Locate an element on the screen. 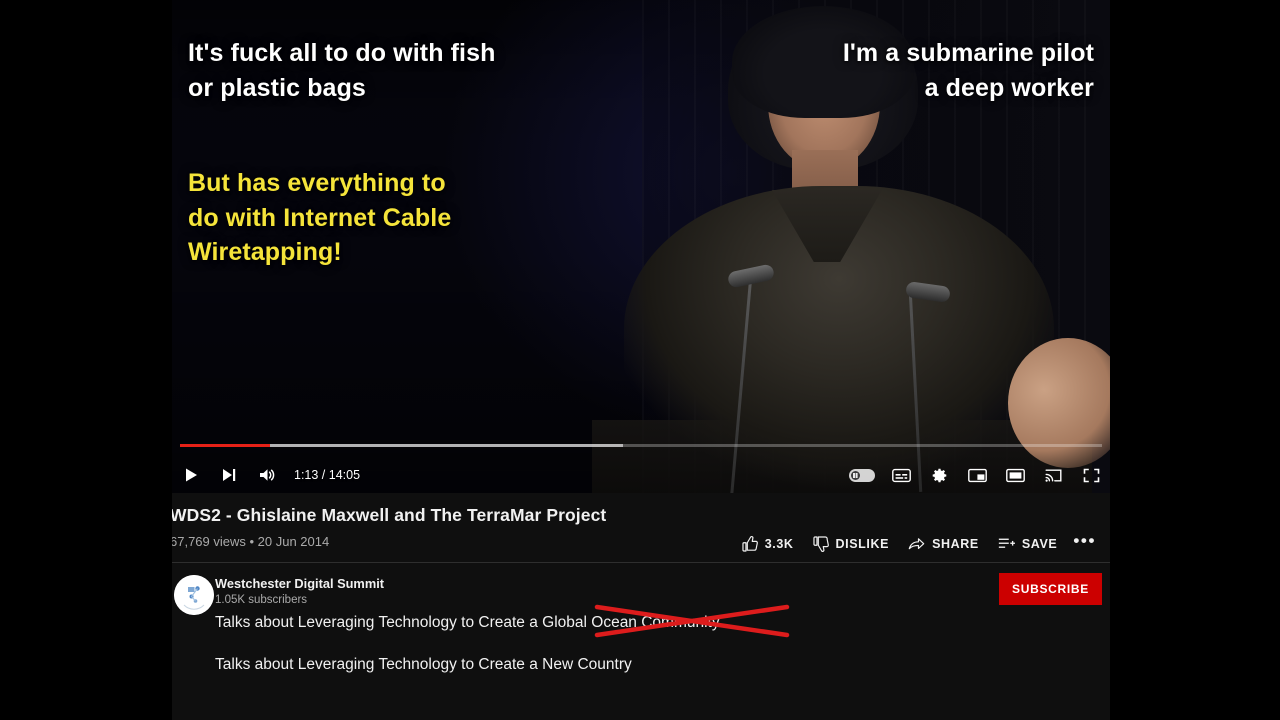 The image size is (1280, 720). subtitles-button is located at coordinates (901, 475).